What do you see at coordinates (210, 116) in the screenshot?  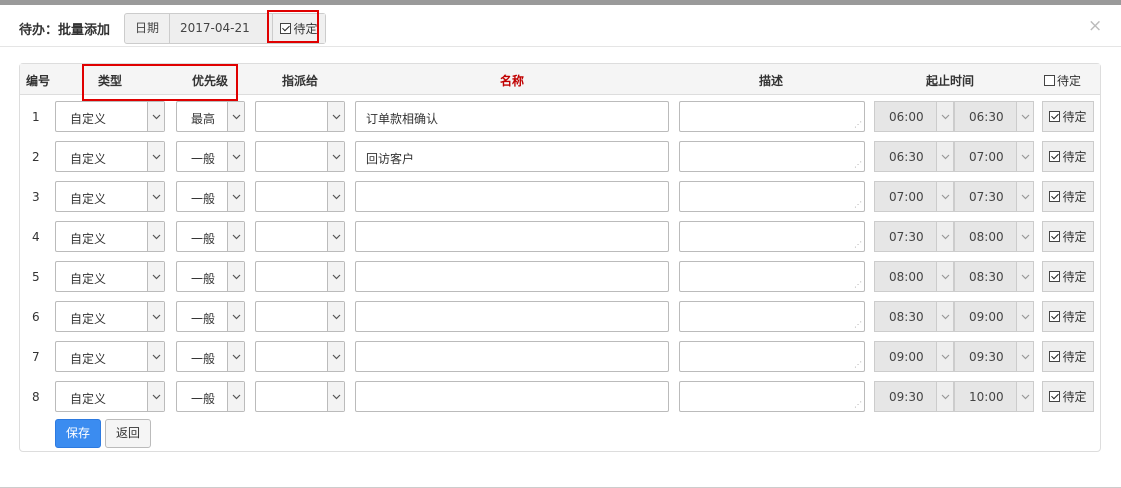 I see `priority-select: 最高` at bounding box center [210, 116].